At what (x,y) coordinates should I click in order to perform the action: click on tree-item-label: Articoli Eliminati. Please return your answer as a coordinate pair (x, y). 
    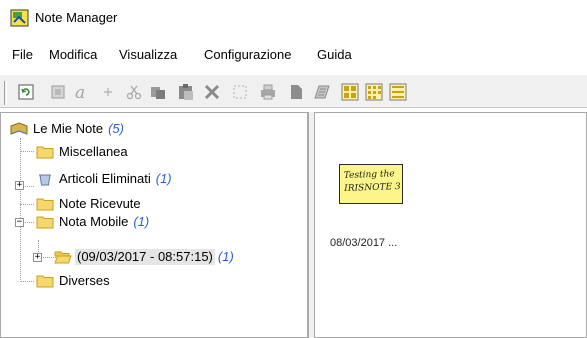
    Looking at the image, I should click on (105, 178).